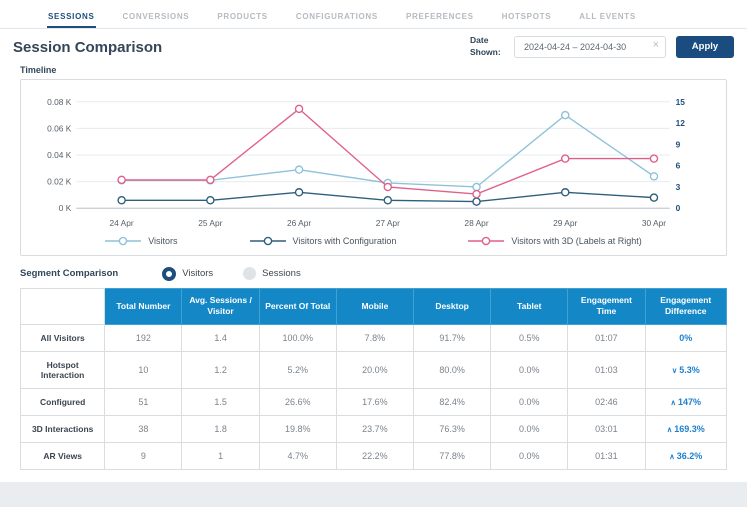 The height and width of the screenshot is (507, 747). What do you see at coordinates (388, 151) in the screenshot?
I see `series-line-visitors` at bounding box center [388, 151].